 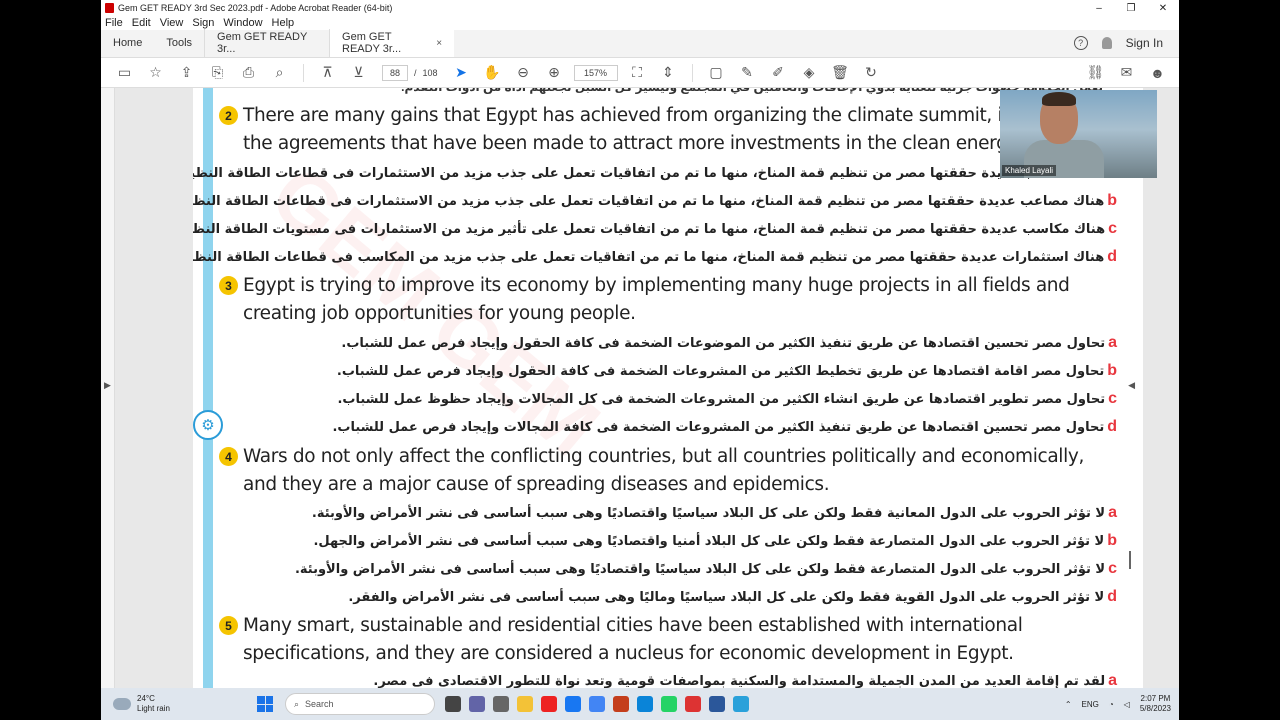 I want to click on whatsapp-icon, so click(x=669, y=704).